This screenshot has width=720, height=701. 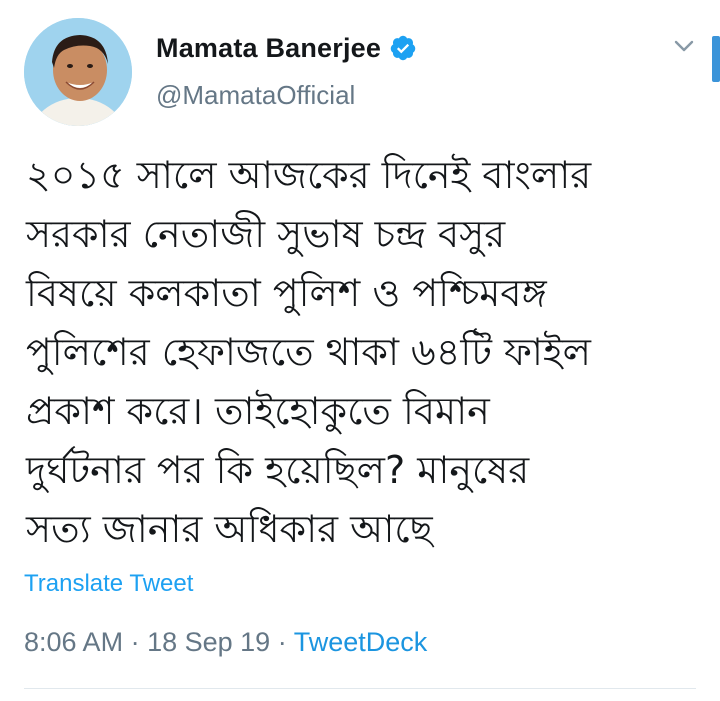 I want to click on author-handle: @MamataOfficial, so click(x=255, y=95).